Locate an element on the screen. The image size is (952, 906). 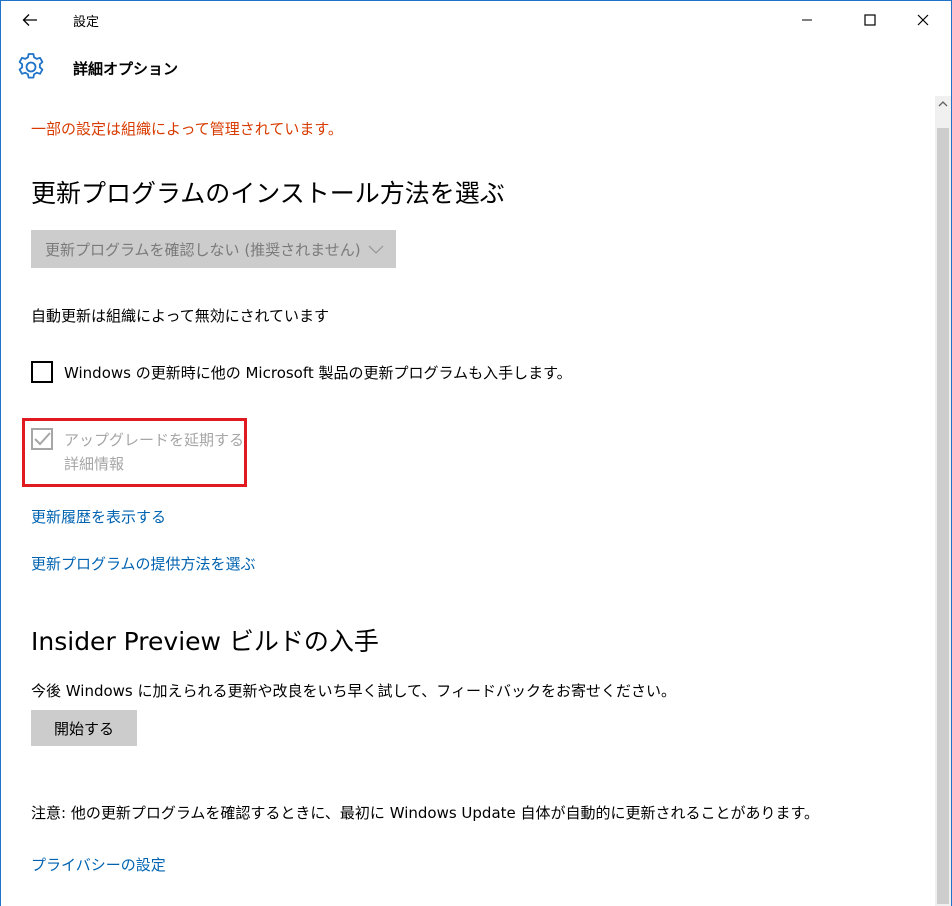
maximize-button is located at coordinates (870, 20).